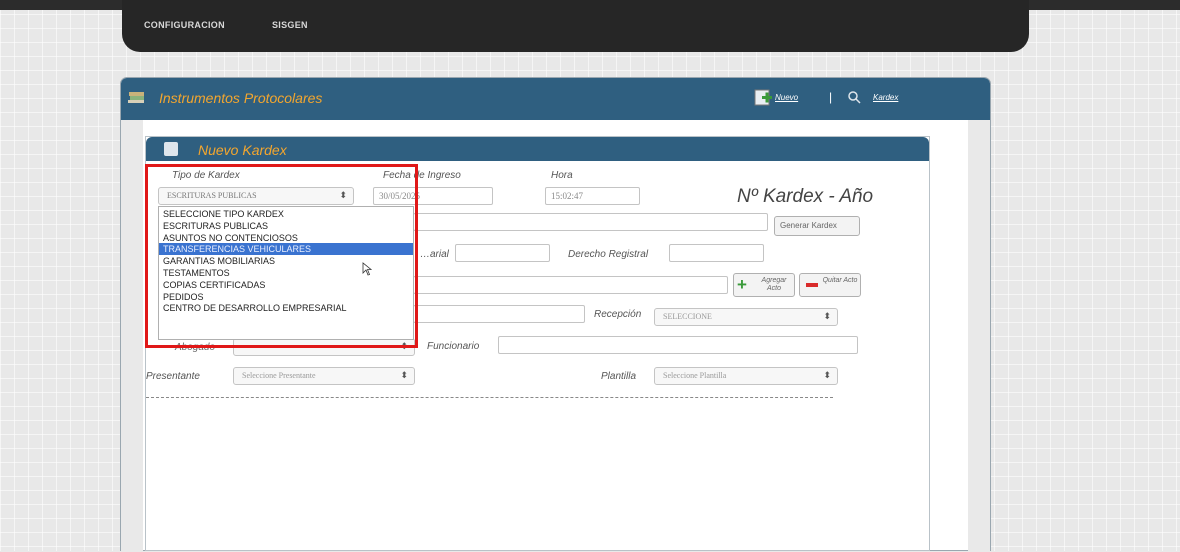 The width and height of the screenshot is (1180, 552). I want to click on nav-configuracion: CONFIGURACION, so click(184, 25).